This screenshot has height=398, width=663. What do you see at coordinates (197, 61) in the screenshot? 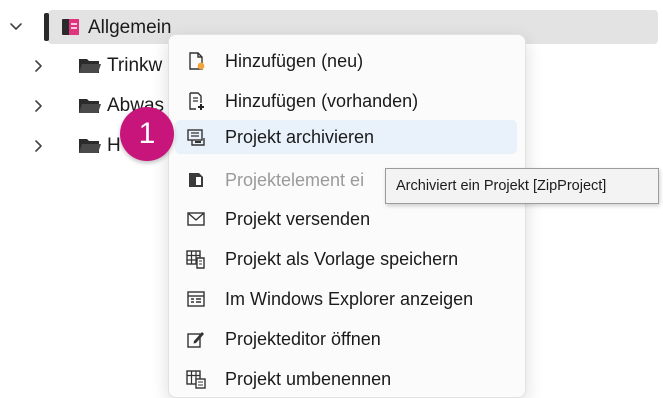
I see `new-file-icon` at bounding box center [197, 61].